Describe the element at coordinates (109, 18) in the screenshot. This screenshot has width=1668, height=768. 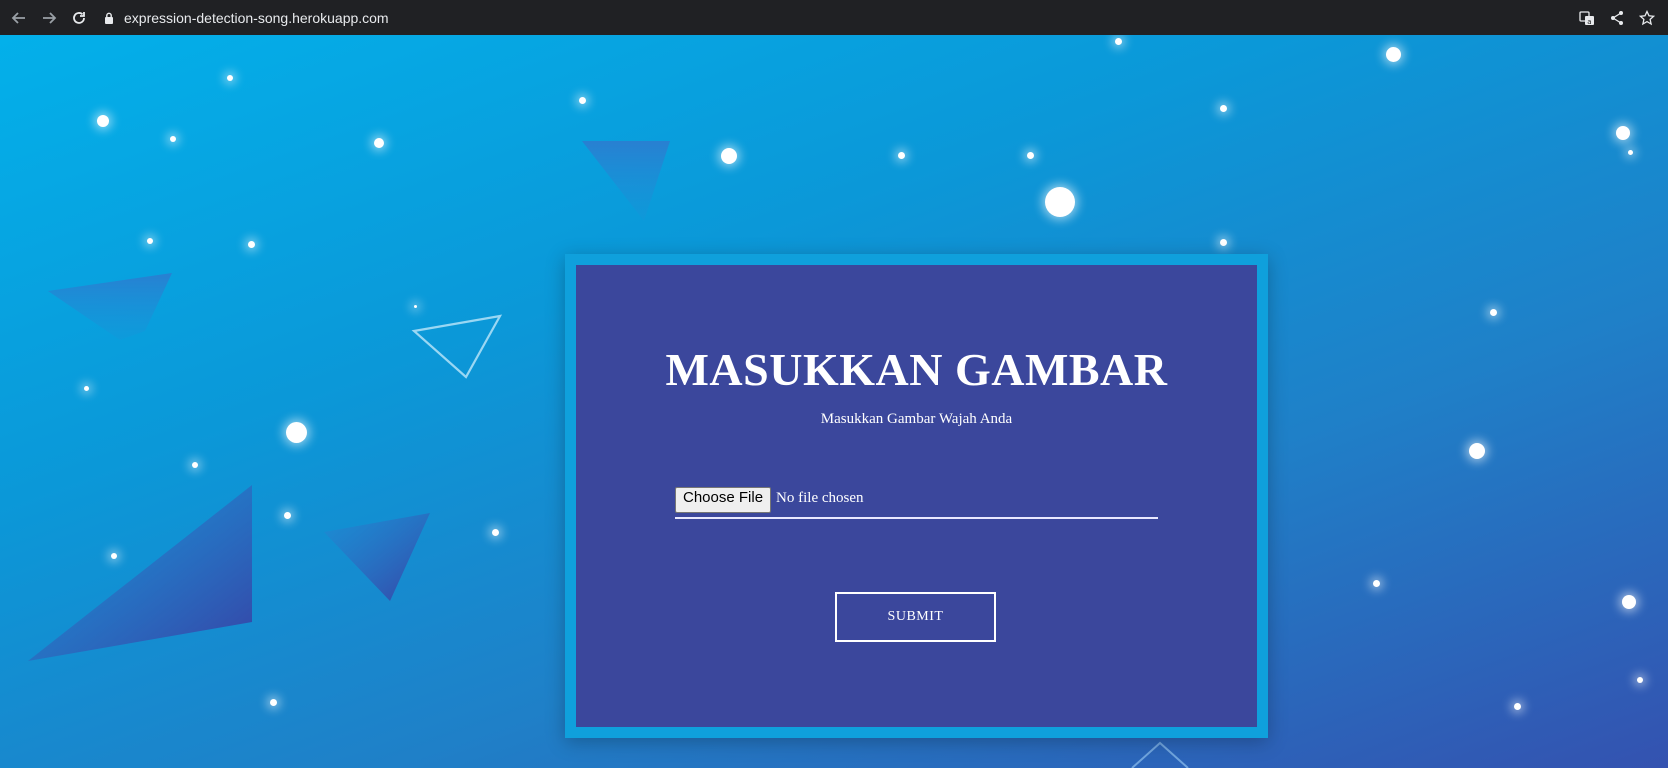
I see `lock-icon` at that location.